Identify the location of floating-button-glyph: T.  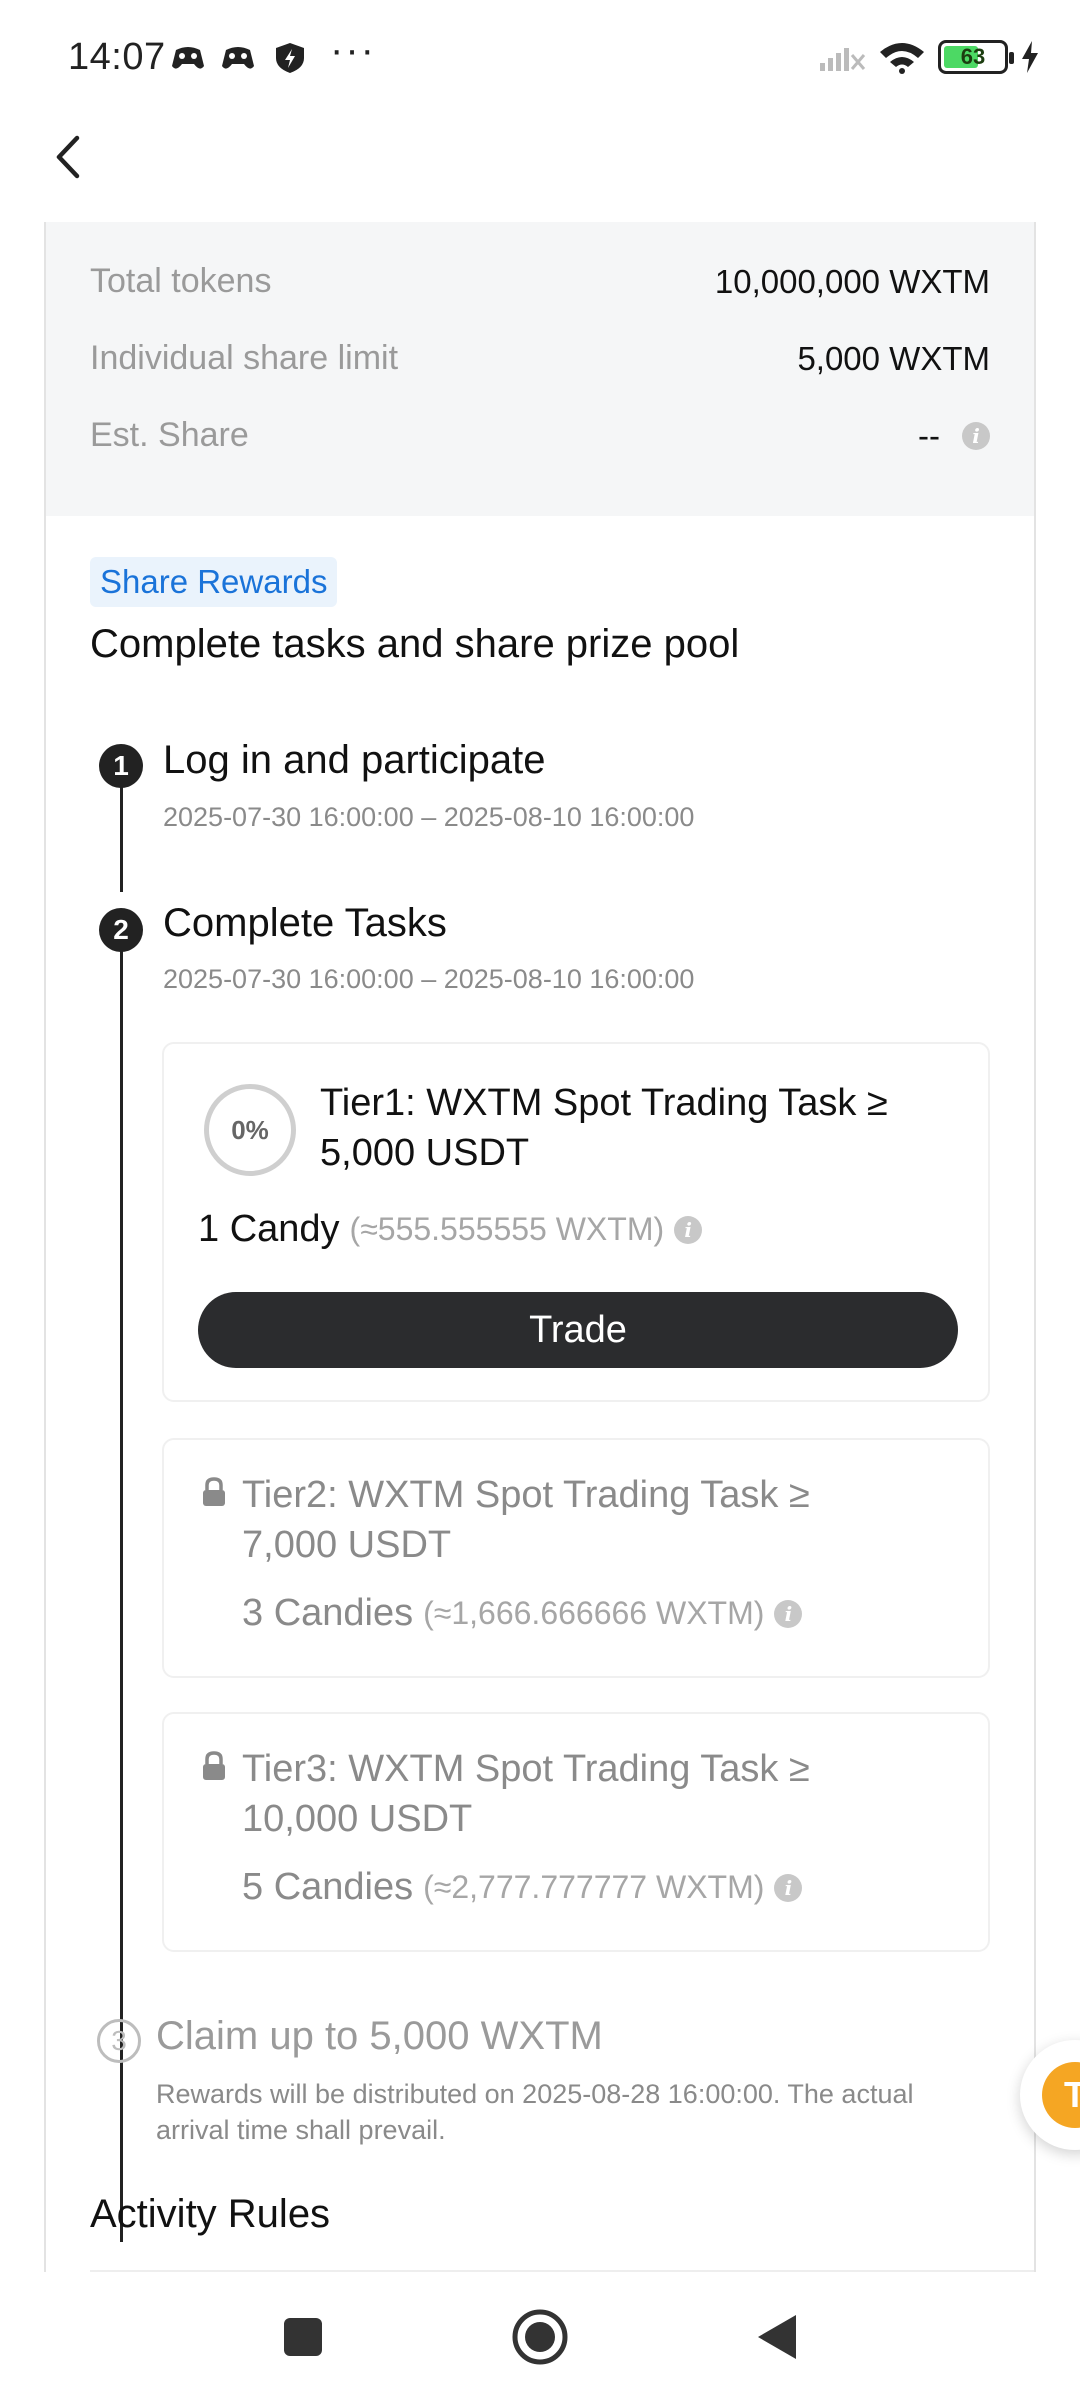
(1061, 2095).